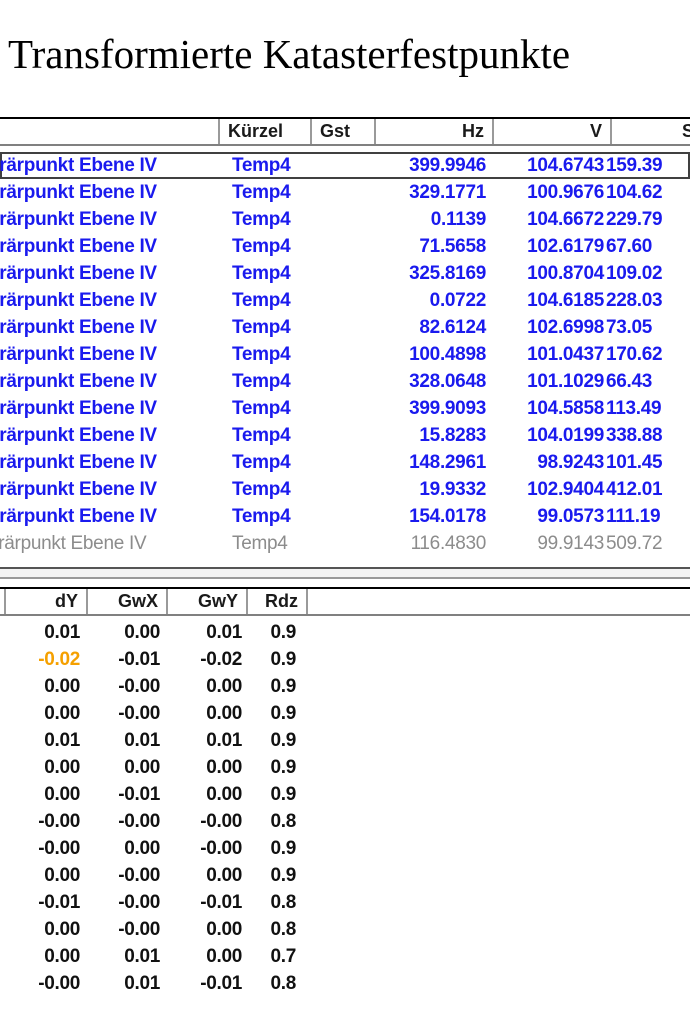 The image size is (690, 1020). Describe the element at coordinates (345, 956) in the screenshot. I see `table-row: 0.00 0.01 0.00 0.7` at that location.